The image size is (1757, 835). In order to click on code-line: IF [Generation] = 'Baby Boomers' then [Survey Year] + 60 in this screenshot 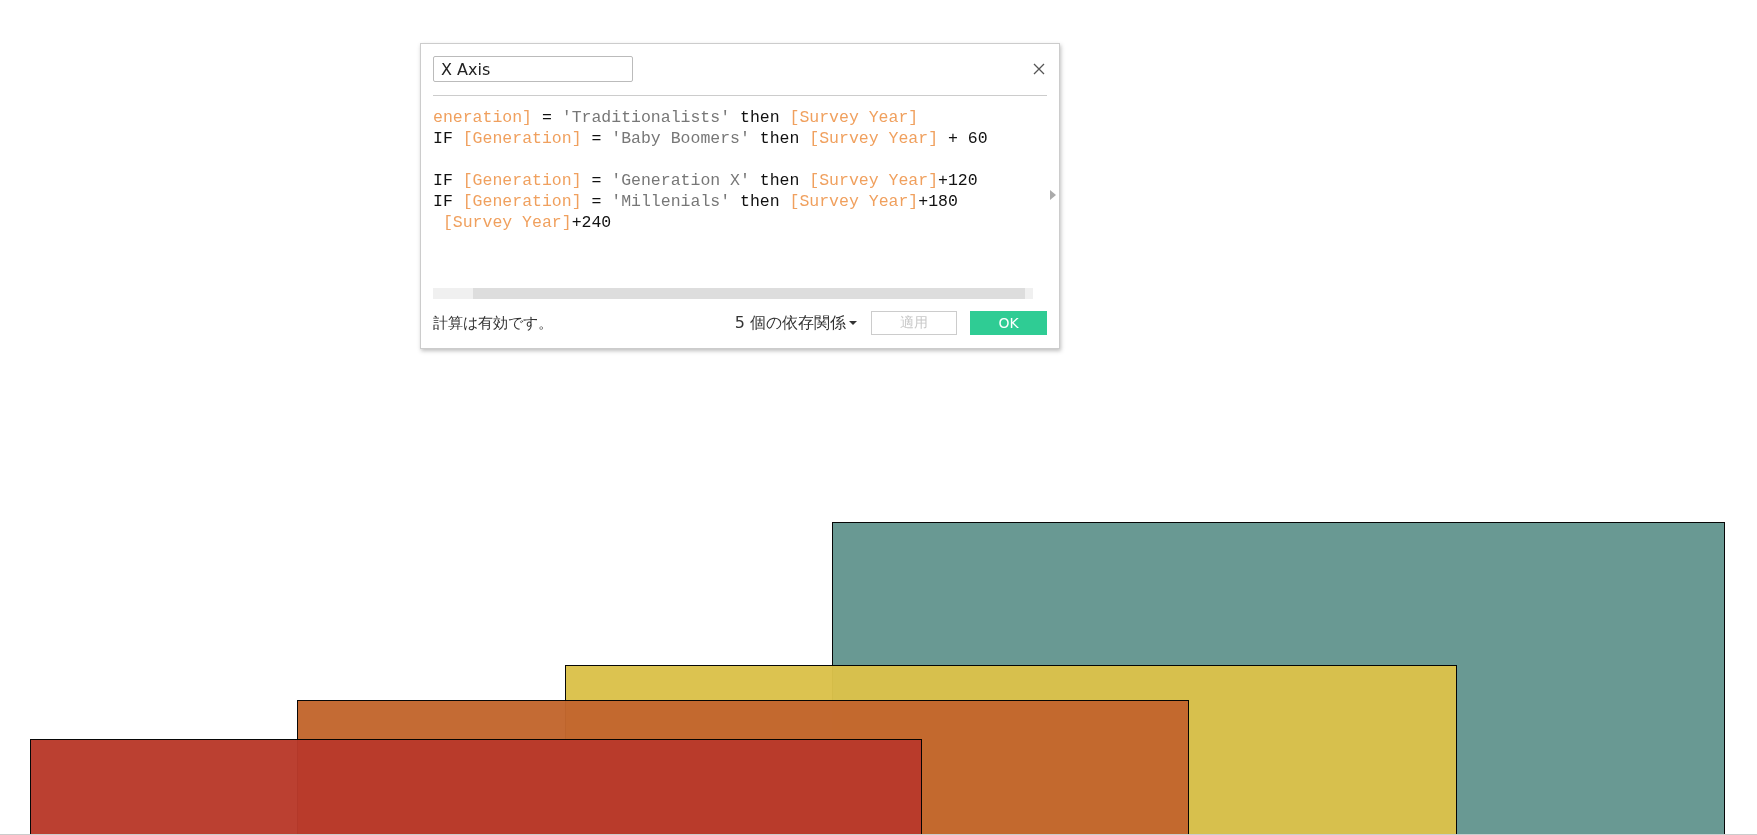, I will do `click(710, 138)`.